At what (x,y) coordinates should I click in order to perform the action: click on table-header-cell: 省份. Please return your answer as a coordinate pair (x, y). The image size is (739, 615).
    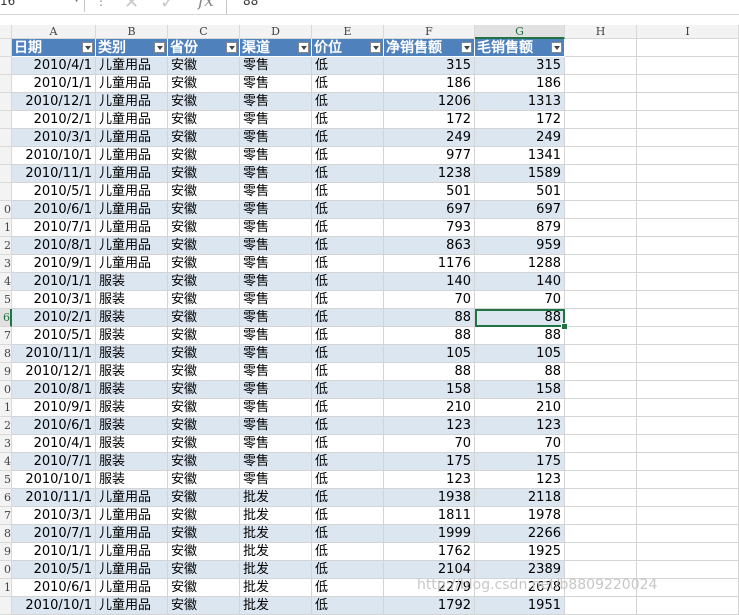
    Looking at the image, I should click on (204, 48).